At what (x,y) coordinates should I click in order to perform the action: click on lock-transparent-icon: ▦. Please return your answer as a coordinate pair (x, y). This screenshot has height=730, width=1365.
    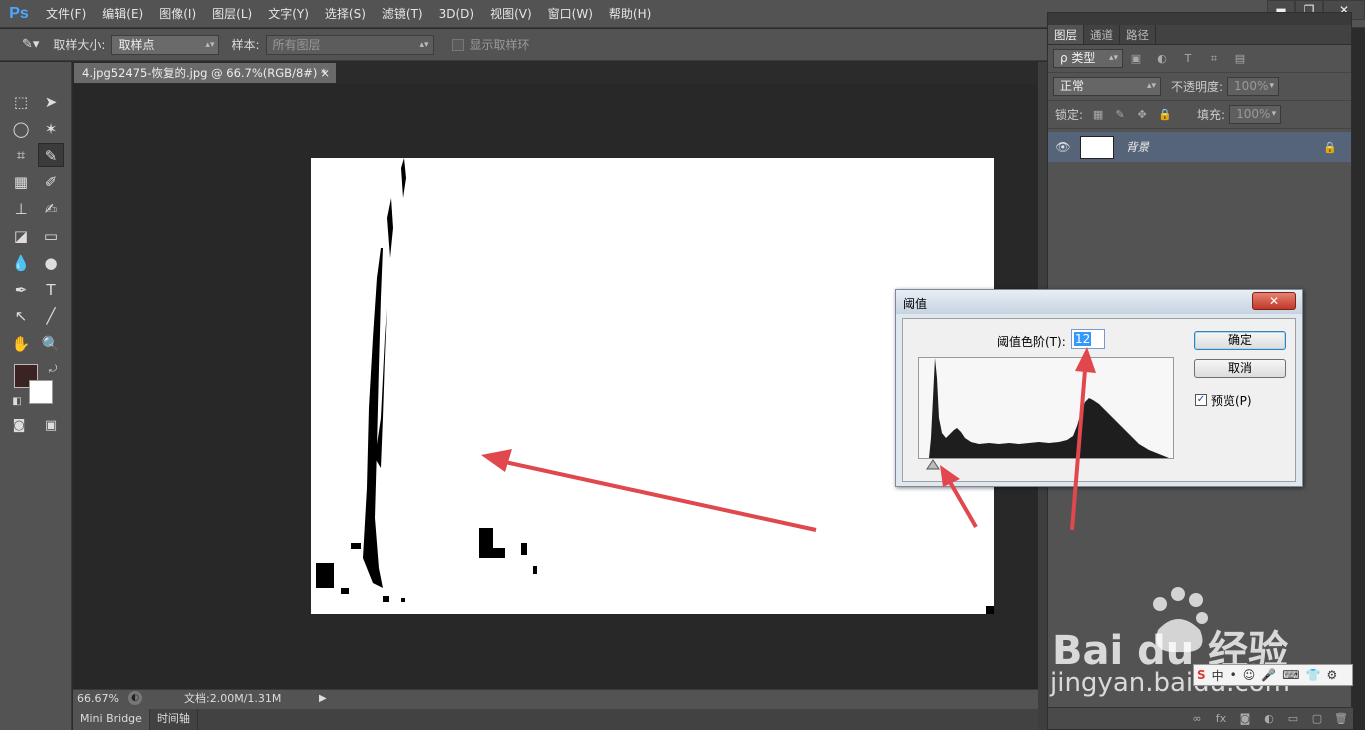
    Looking at the image, I should click on (1098, 114).